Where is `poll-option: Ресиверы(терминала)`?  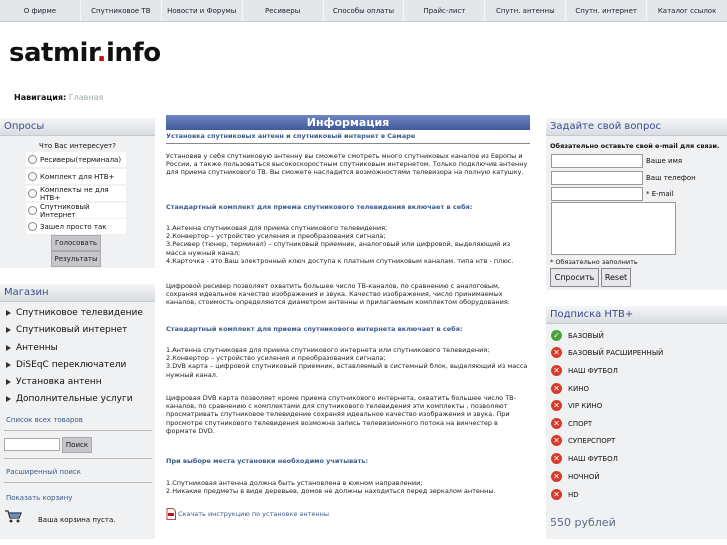
poll-option: Ресиверы(терминала) is located at coordinates (76, 159).